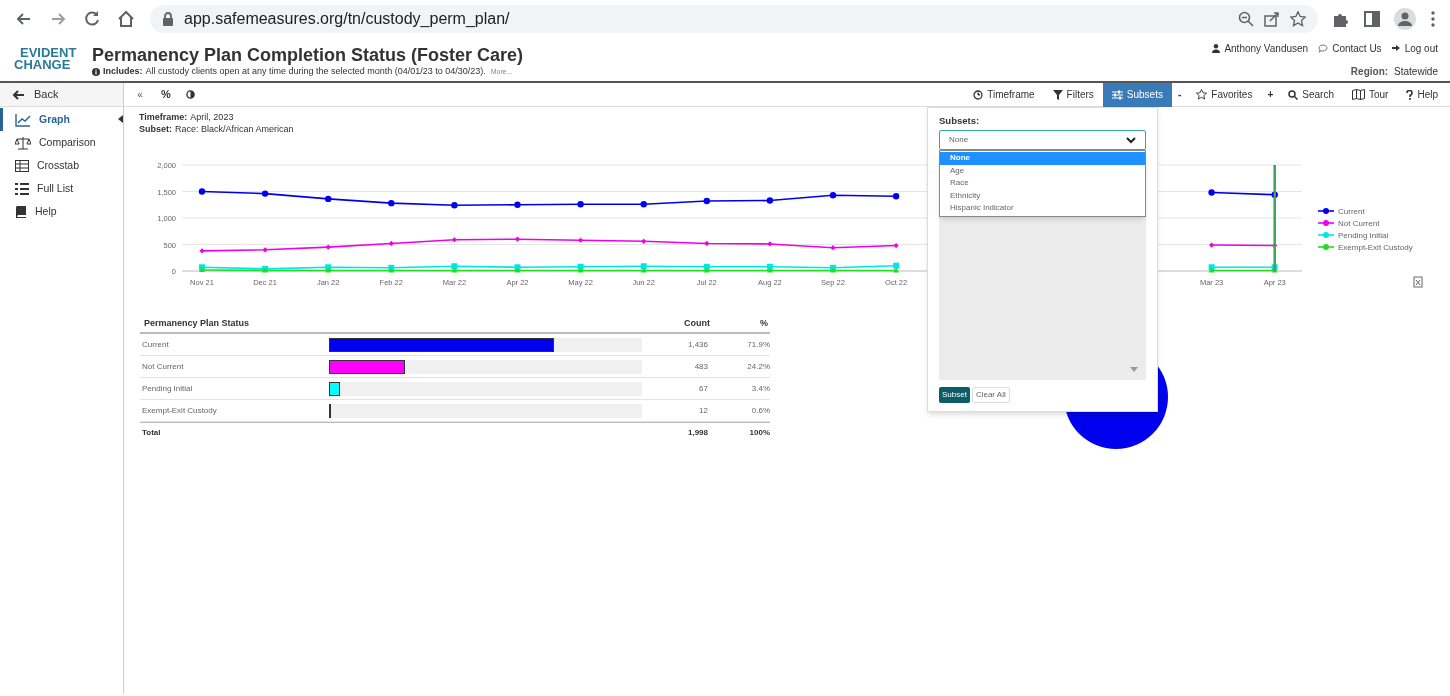 The width and height of the screenshot is (1450, 696). What do you see at coordinates (123, 71) in the screenshot?
I see `includes-label: Includes:` at bounding box center [123, 71].